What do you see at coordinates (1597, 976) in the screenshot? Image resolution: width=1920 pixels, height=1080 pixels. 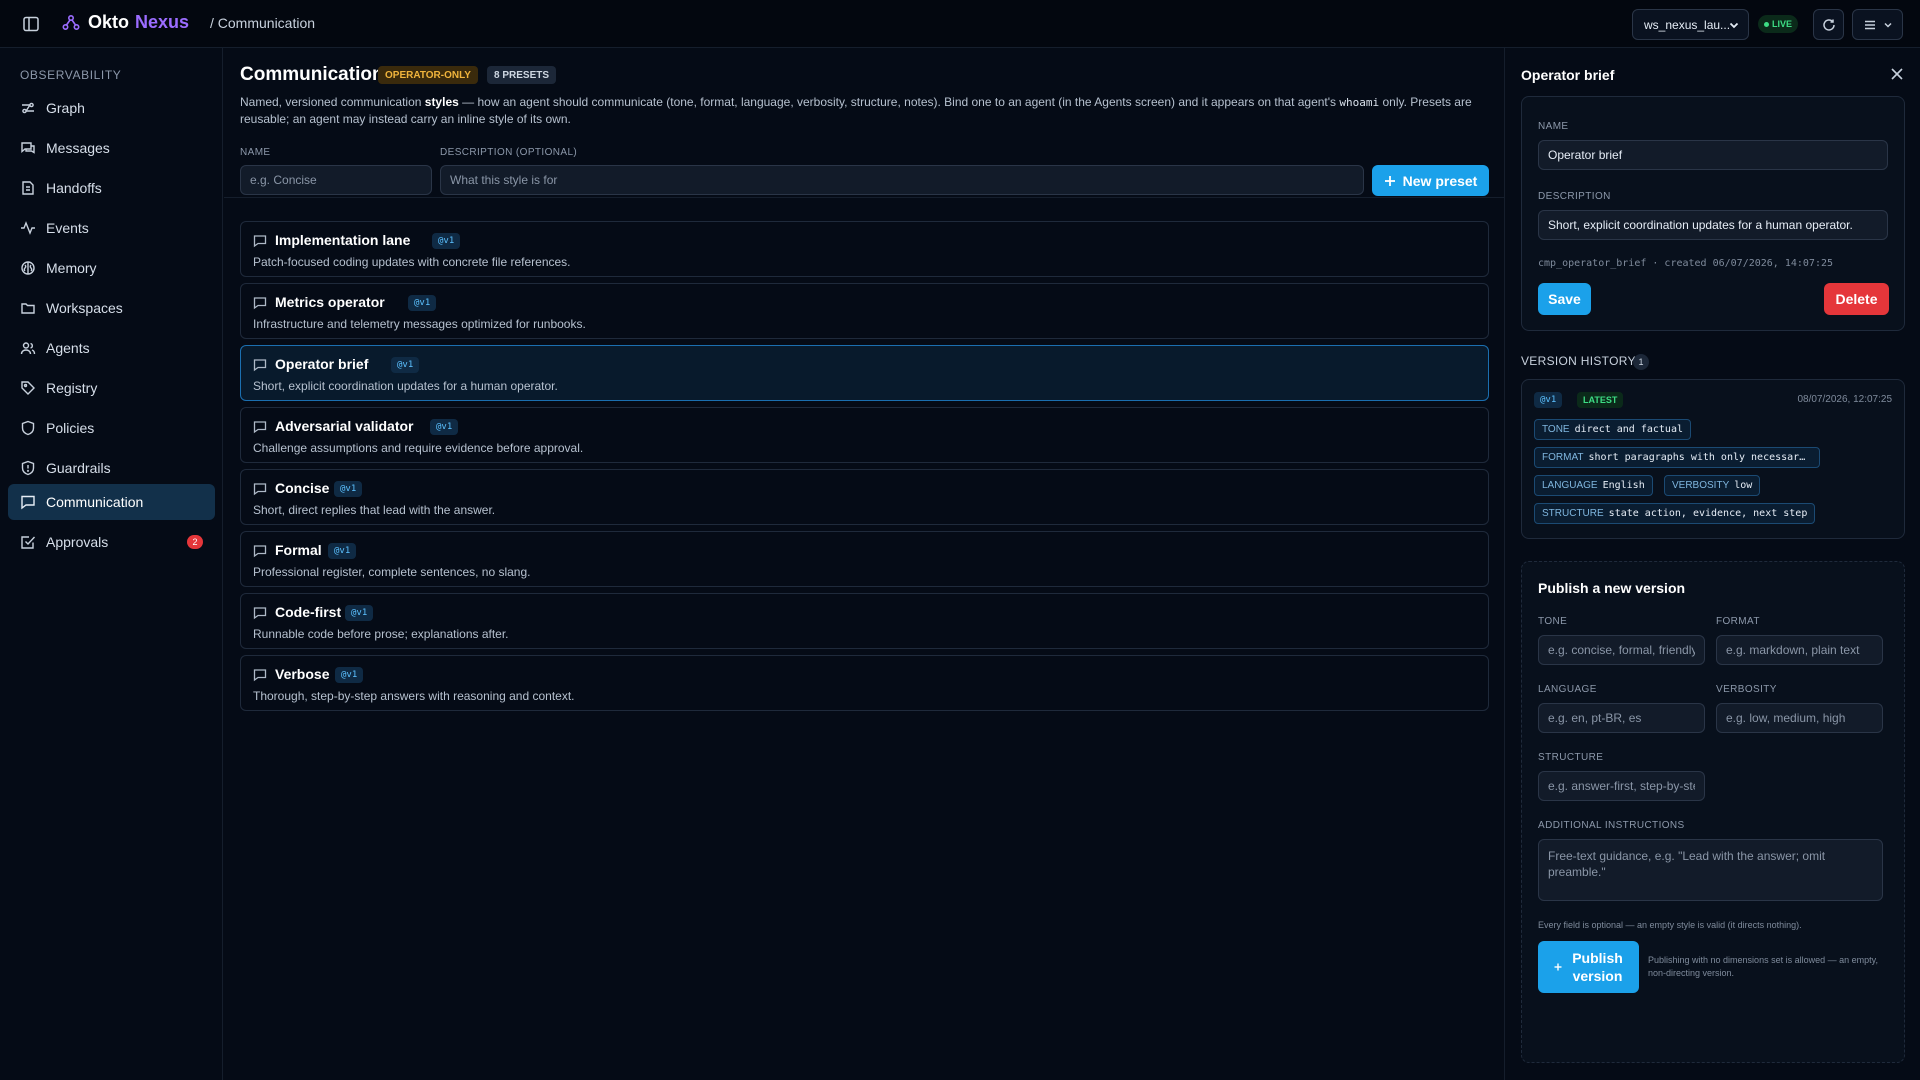 I see `publish-label-line2: version` at bounding box center [1597, 976].